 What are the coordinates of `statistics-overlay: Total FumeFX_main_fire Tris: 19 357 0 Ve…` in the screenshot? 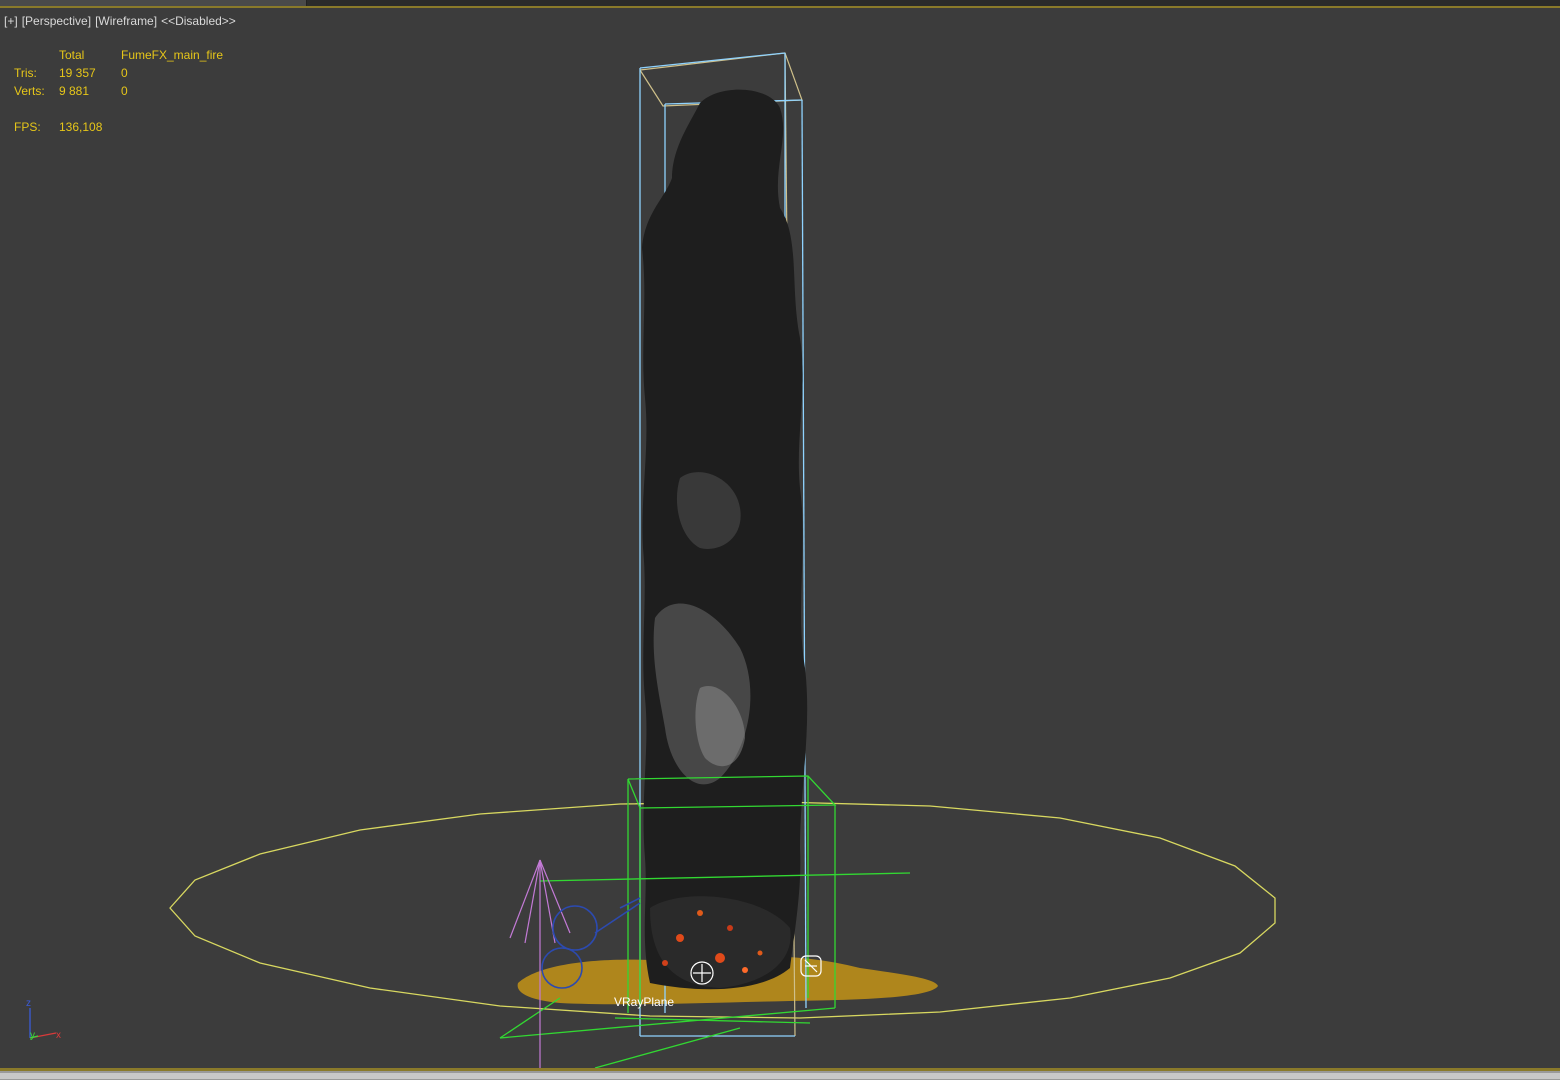 It's located at (118, 91).